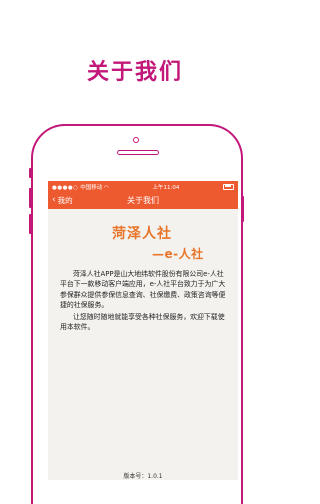 The width and height of the screenshot is (320, 504). Describe the element at coordinates (143, 186) in the screenshot. I see `status-bar: ●●●●○ 中国移动 ◠ 上午11:04` at that location.